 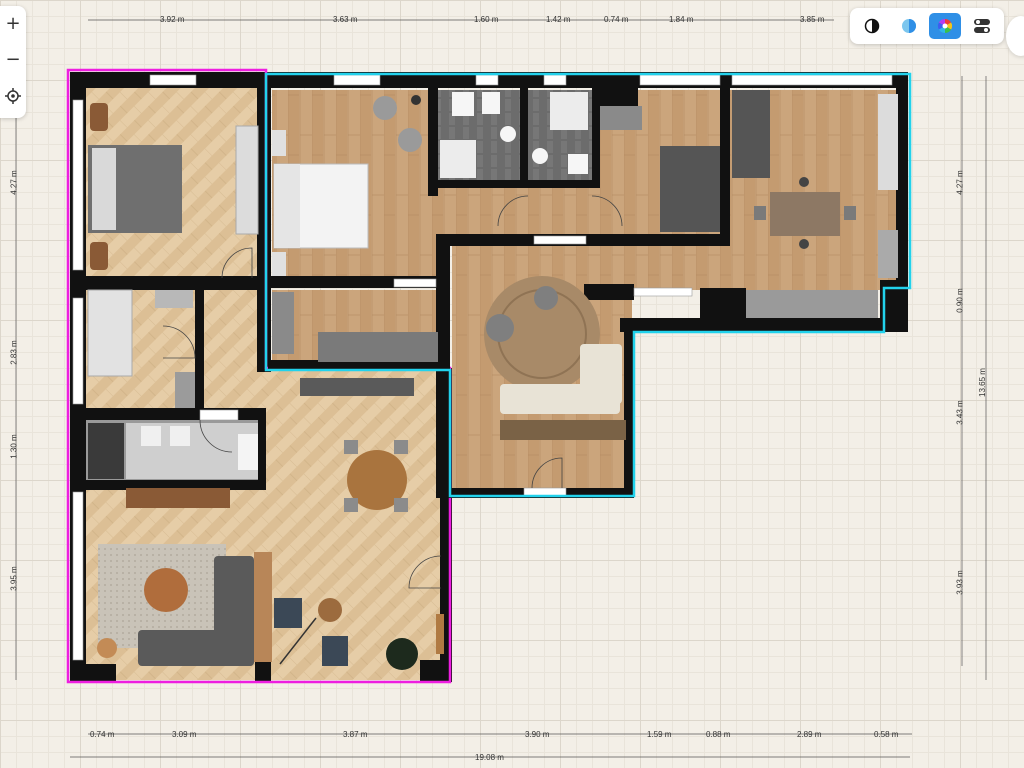 What do you see at coordinates (102, 734) in the screenshot?
I see `dim-bottom-1: 0.74 m` at bounding box center [102, 734].